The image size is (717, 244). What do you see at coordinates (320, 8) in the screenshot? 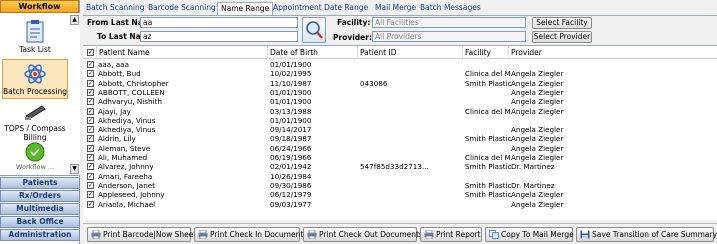
I see `tab-appointment-date-range: Appointment Date Range` at bounding box center [320, 8].